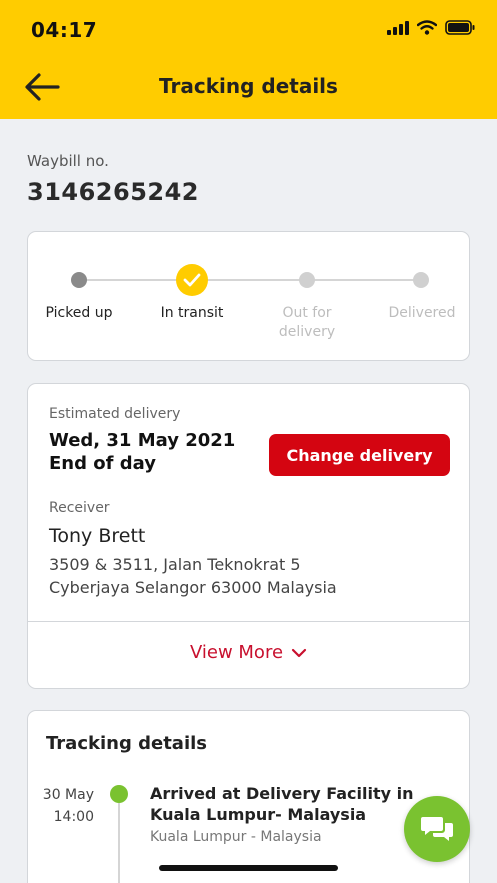 Image resolution: width=497 pixels, height=883 pixels. Describe the element at coordinates (460, 27) in the screenshot. I see `battery-icon` at that location.